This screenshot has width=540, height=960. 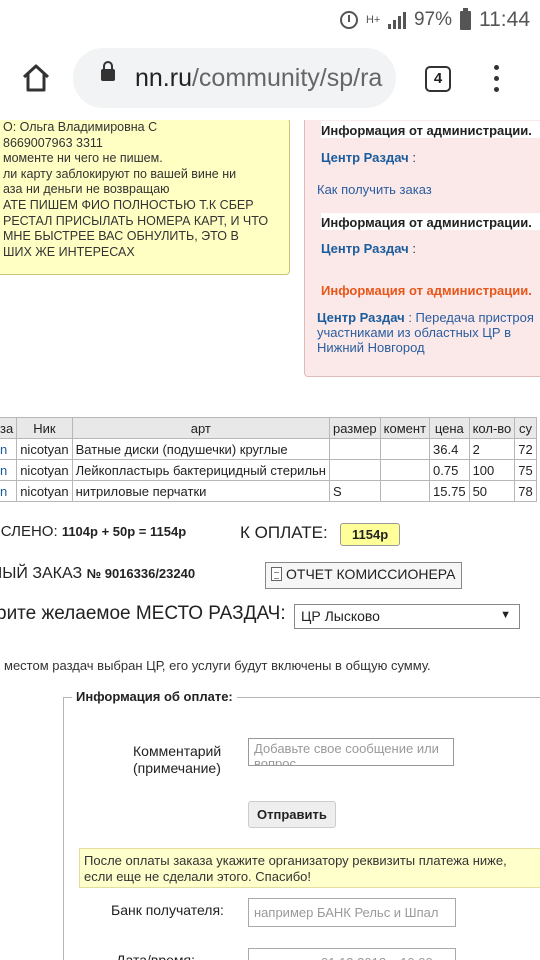 What do you see at coordinates (197, 876) in the screenshot?
I see `hint-line: если еще не сделали этого. Спасибо!` at bounding box center [197, 876].